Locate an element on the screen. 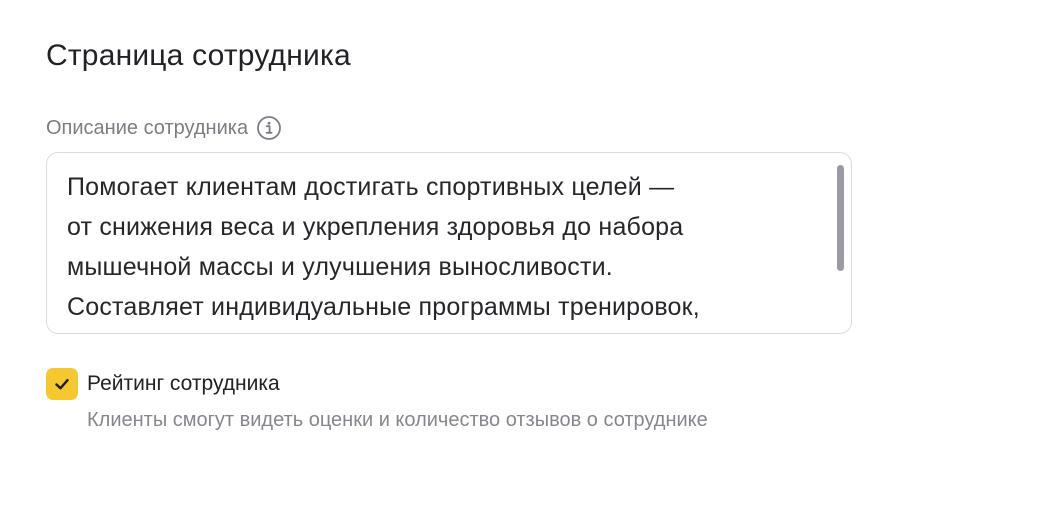 Image resolution: width=1052 pixels, height=520 pixels. check-icon is located at coordinates (62, 384).